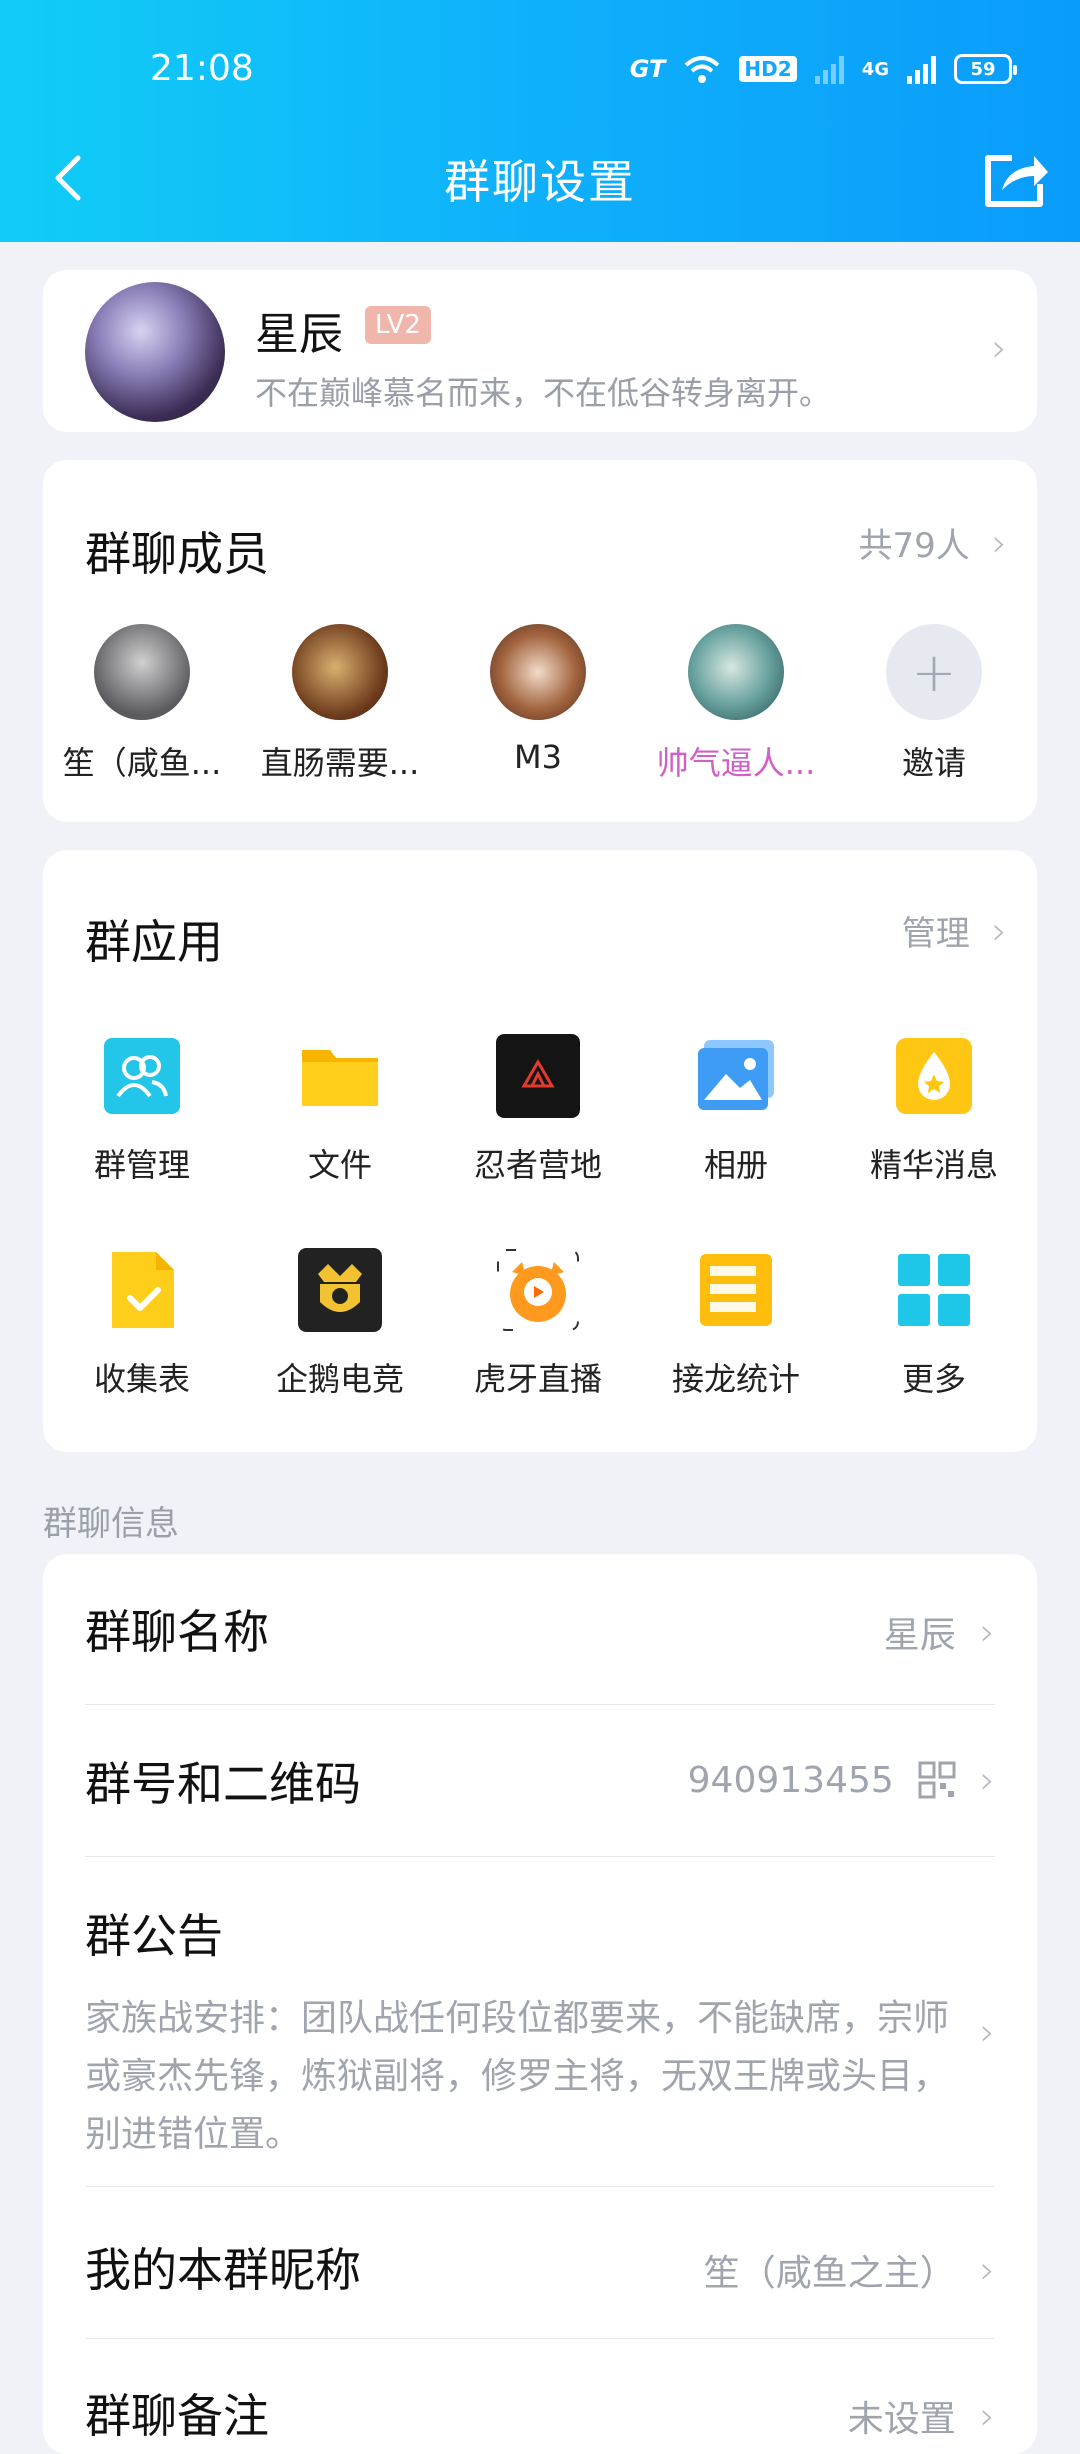 This screenshot has height=2454, width=1080. What do you see at coordinates (154, 942) in the screenshot?
I see `apps-title: 群应用` at bounding box center [154, 942].